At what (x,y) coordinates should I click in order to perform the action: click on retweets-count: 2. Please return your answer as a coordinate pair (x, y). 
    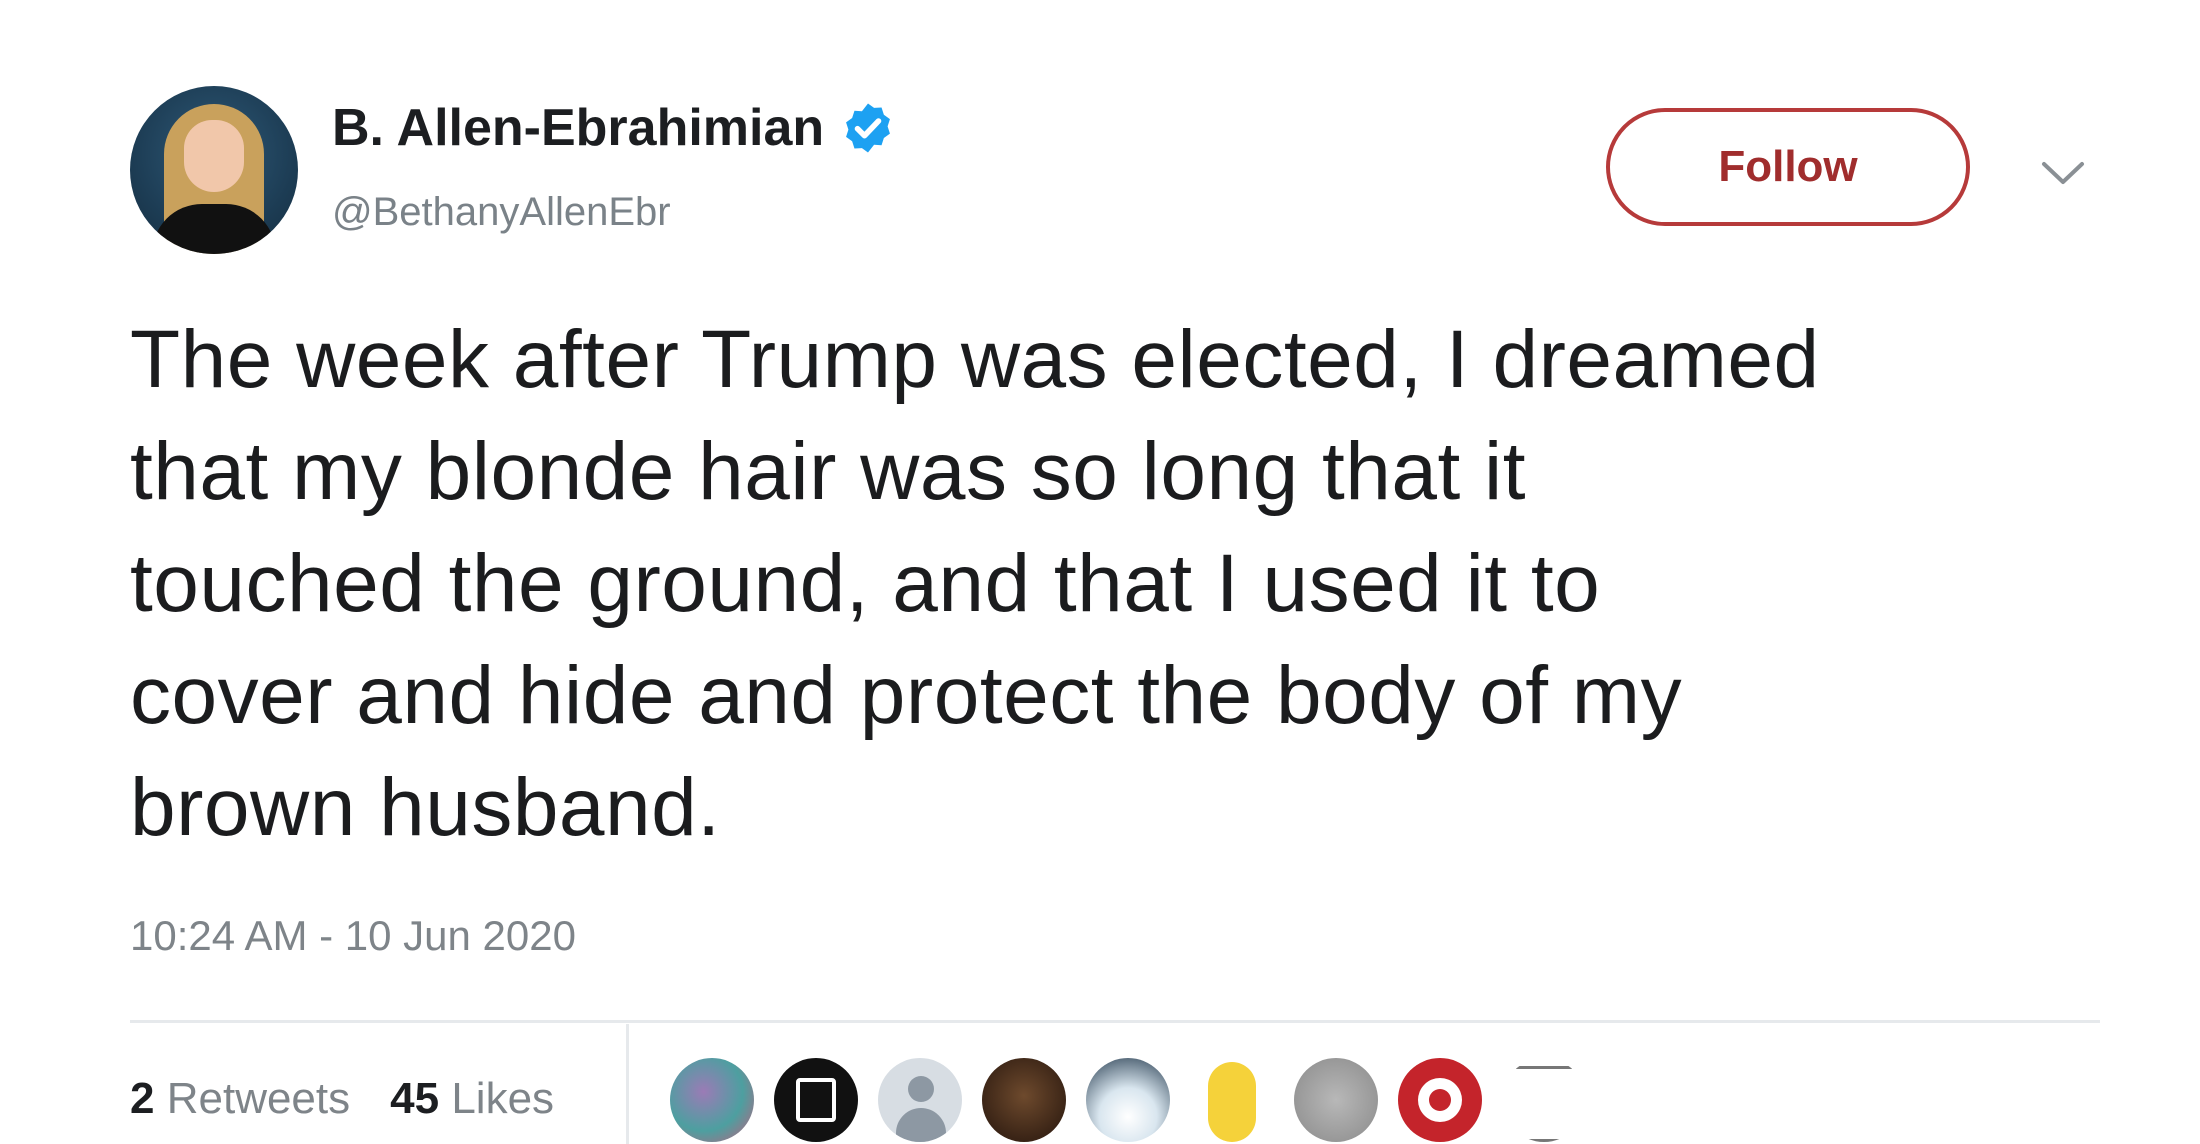
    Looking at the image, I should click on (142, 1098).